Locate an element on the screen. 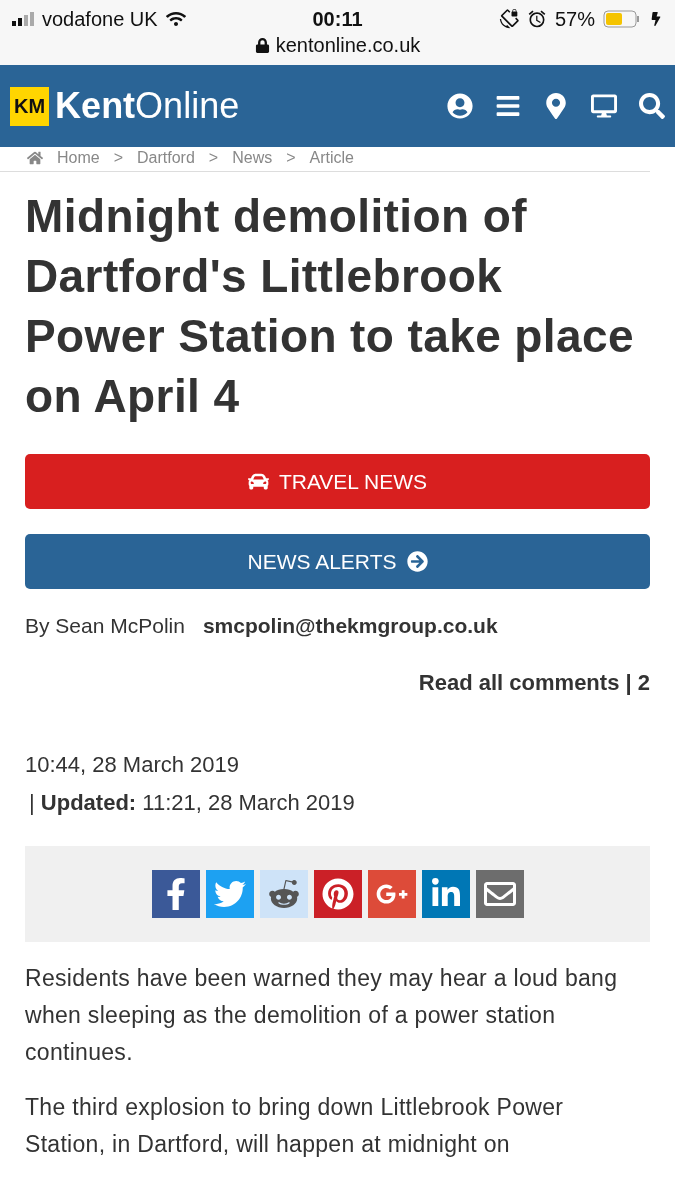 The height and width of the screenshot is (1200, 675). location-pin-icon is located at coordinates (556, 106).